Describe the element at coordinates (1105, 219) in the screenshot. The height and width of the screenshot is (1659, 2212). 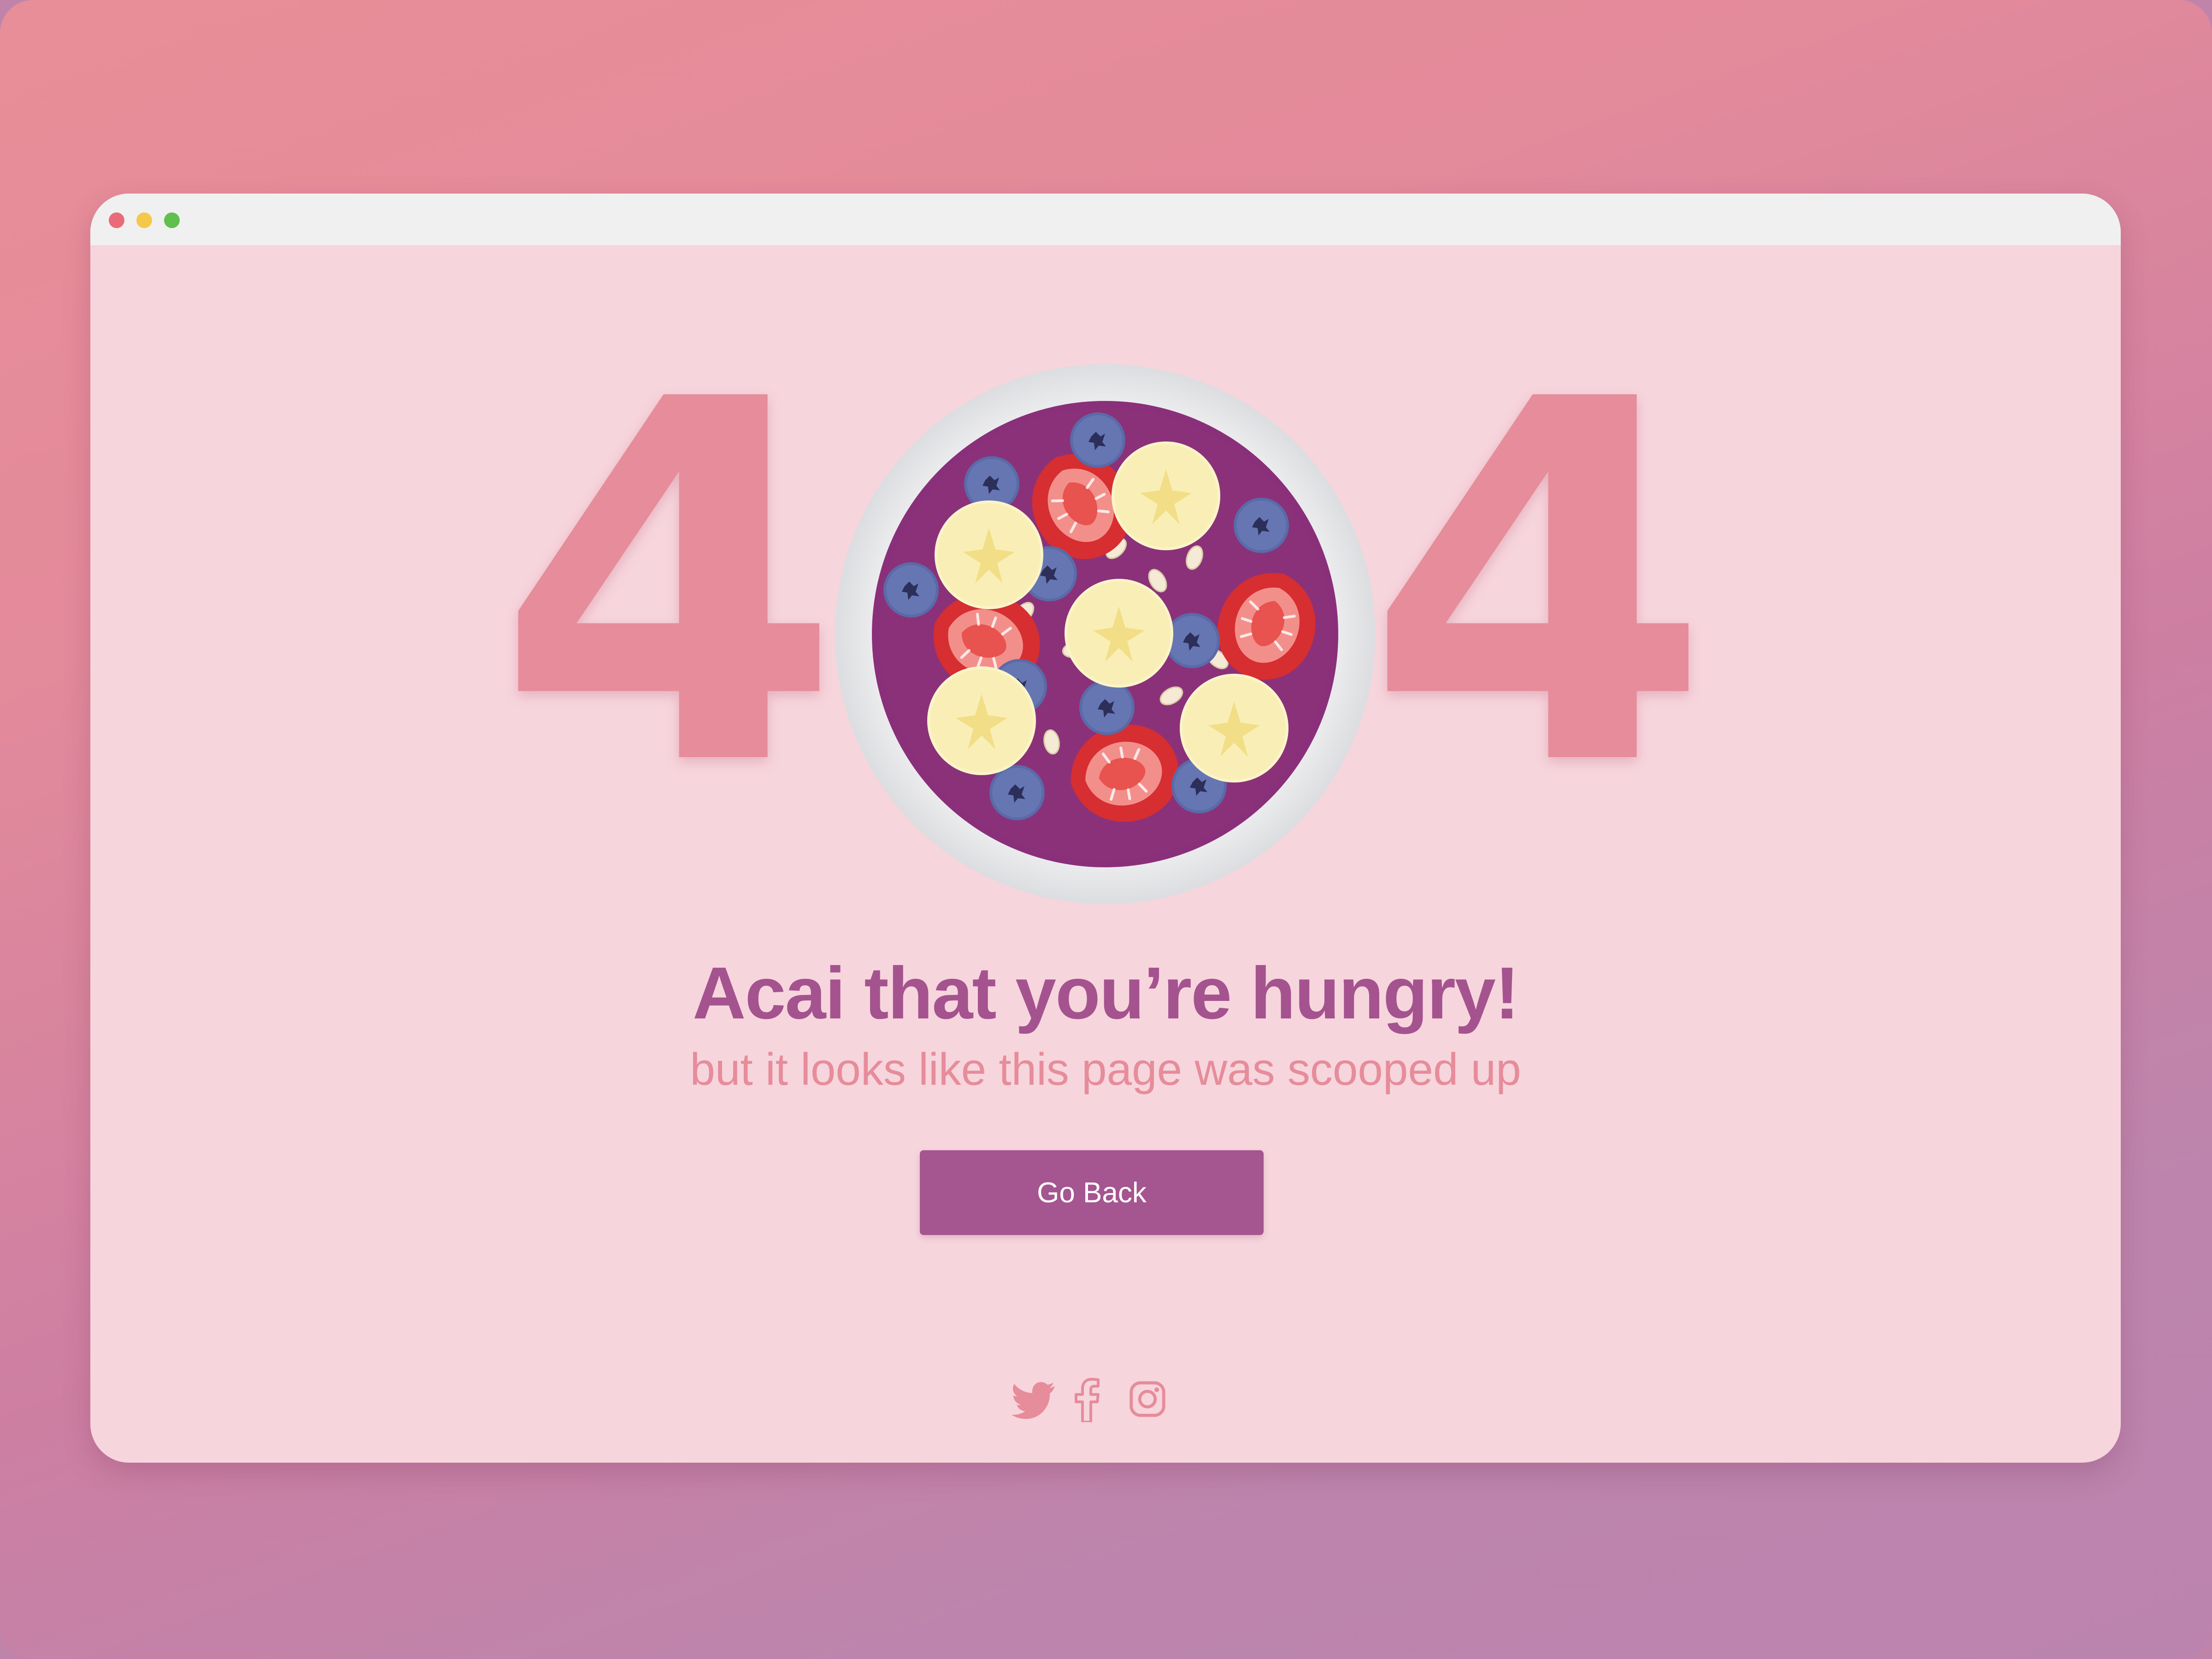
I see `window-titlebar` at that location.